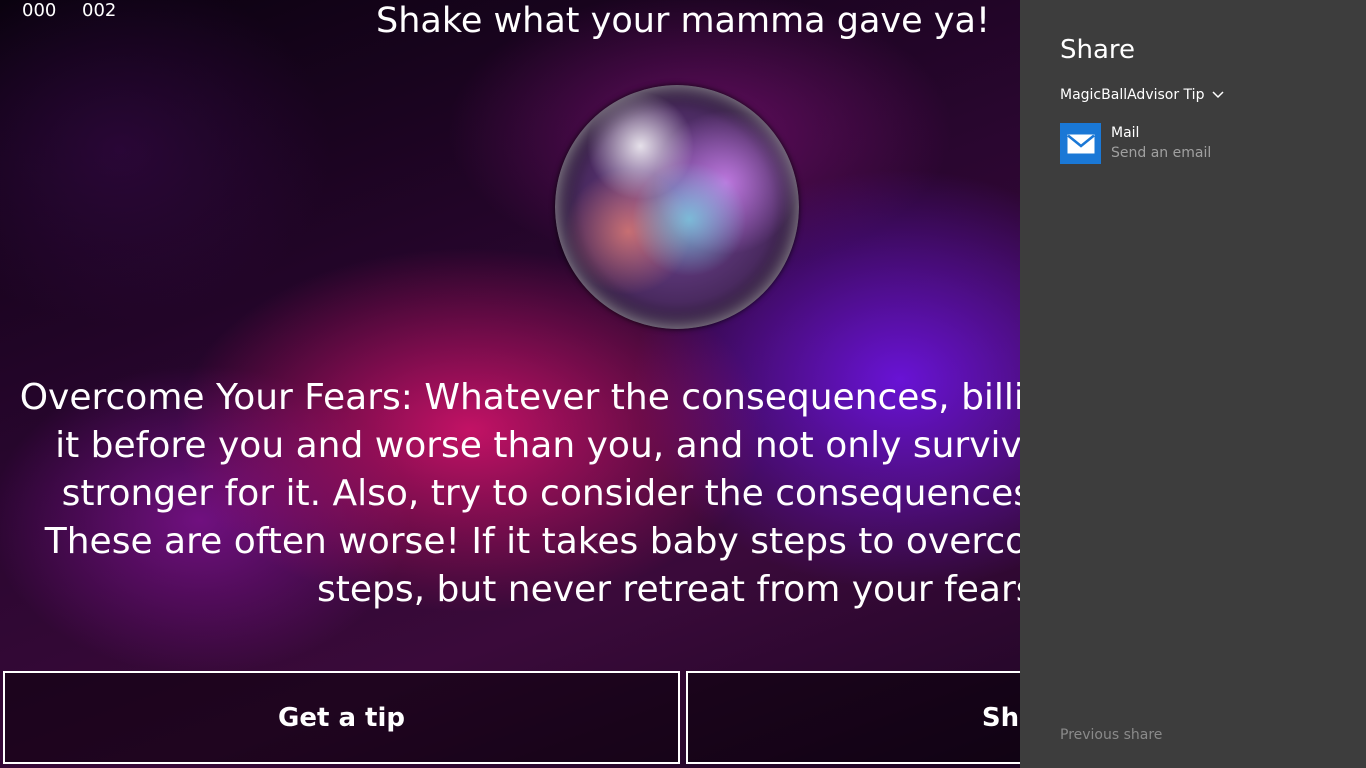 The width and height of the screenshot is (1366, 768). What do you see at coordinates (1218, 95) in the screenshot?
I see `chevron-down-icon` at bounding box center [1218, 95].